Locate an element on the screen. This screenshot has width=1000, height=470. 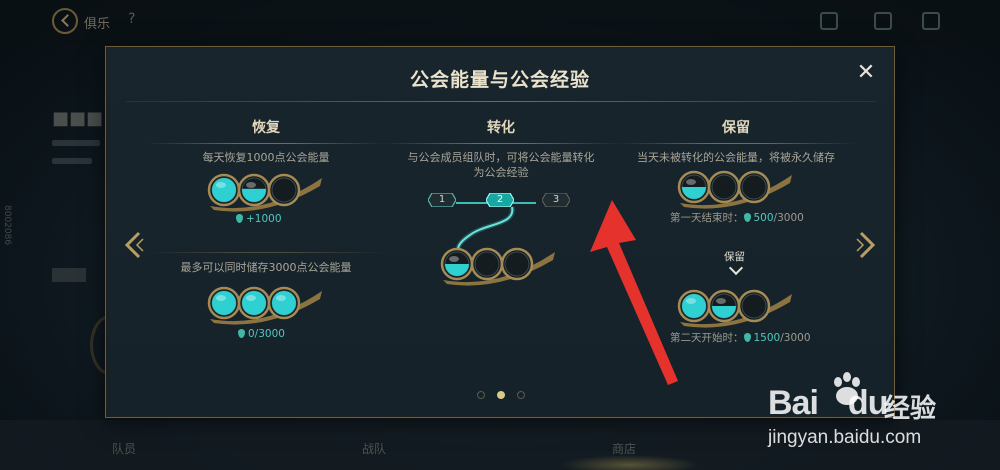
recover-stat-bottom: 0/3000 is located at coordinates (261, 334).